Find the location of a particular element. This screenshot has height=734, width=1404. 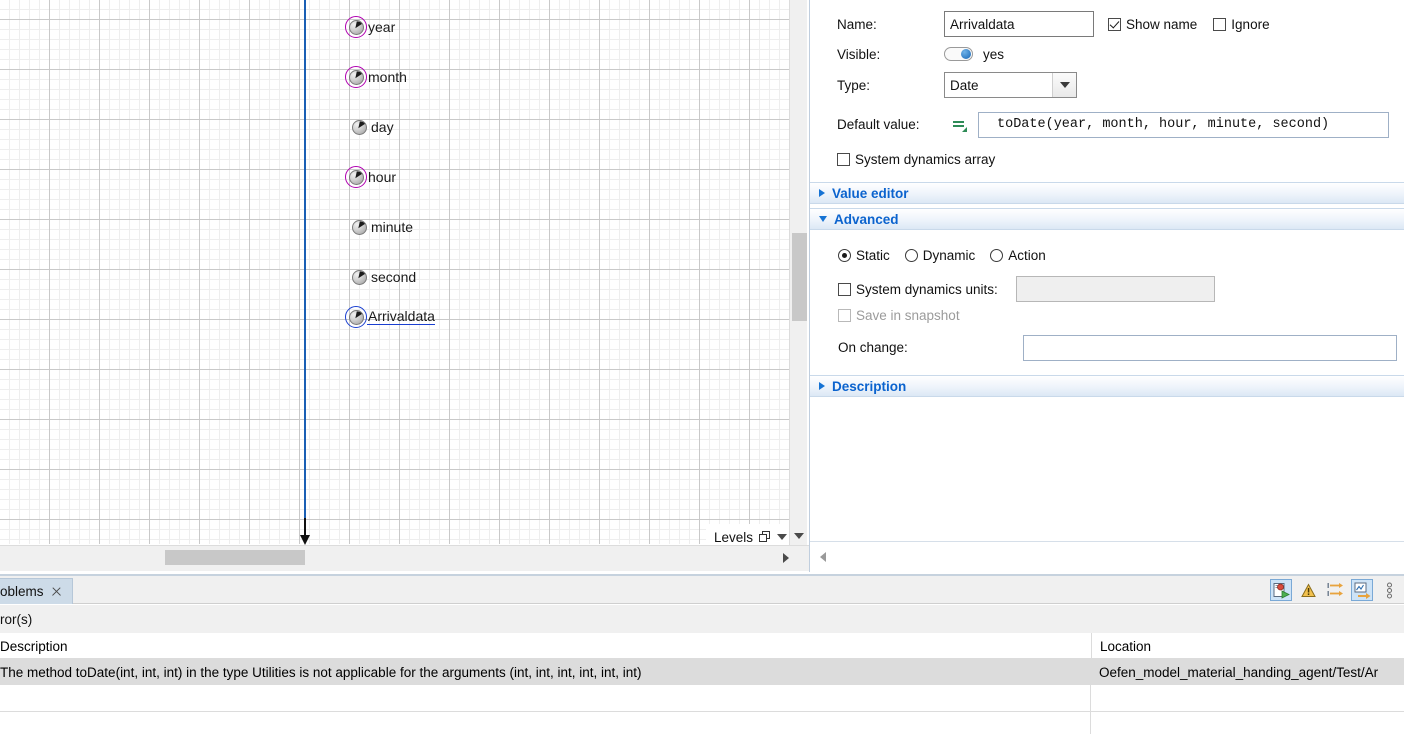

canvas-param-label: day is located at coordinates (382, 127).